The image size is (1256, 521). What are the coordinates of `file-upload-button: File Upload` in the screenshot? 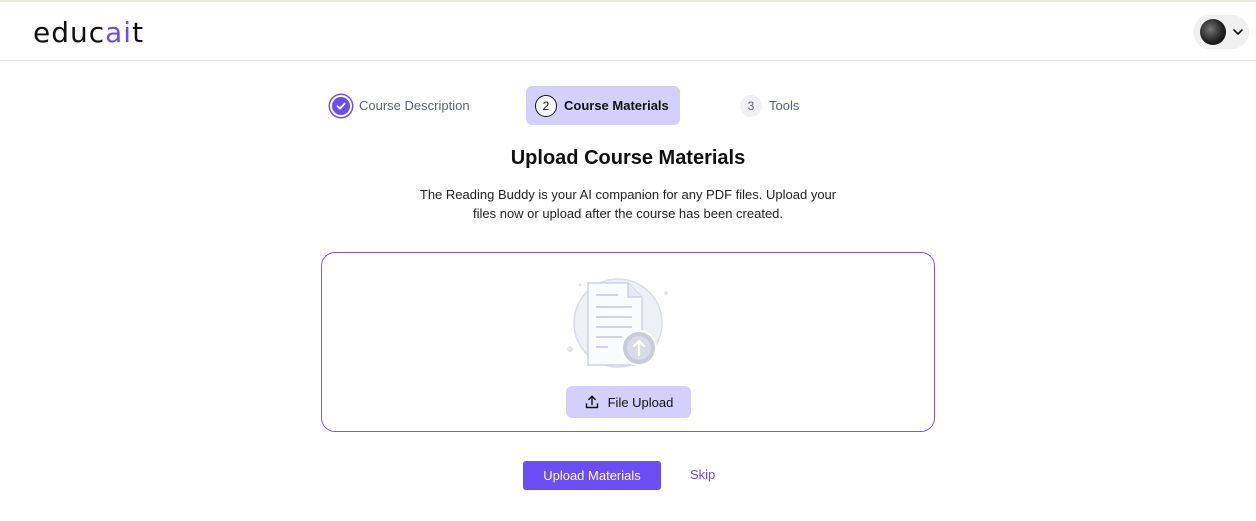 It's located at (628, 402).